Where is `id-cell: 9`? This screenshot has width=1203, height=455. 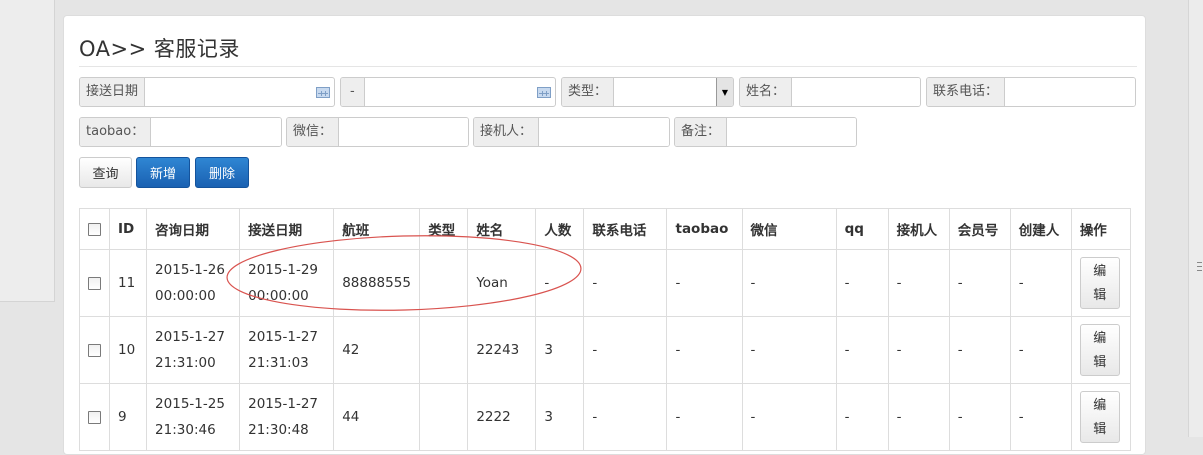
id-cell: 9 is located at coordinates (128, 417).